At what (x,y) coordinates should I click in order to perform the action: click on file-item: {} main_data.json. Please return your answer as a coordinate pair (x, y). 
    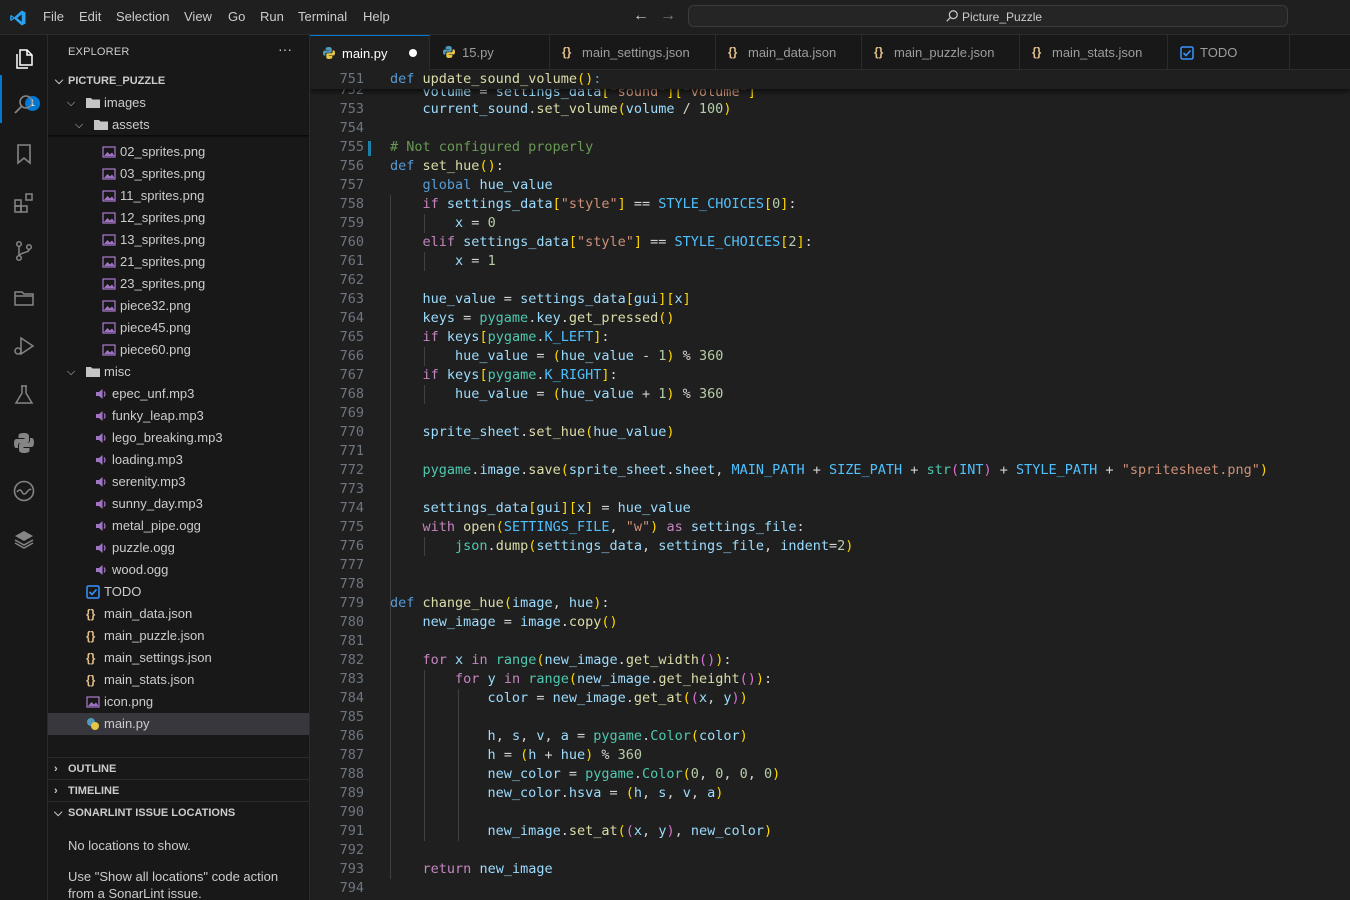
    Looking at the image, I should click on (178, 614).